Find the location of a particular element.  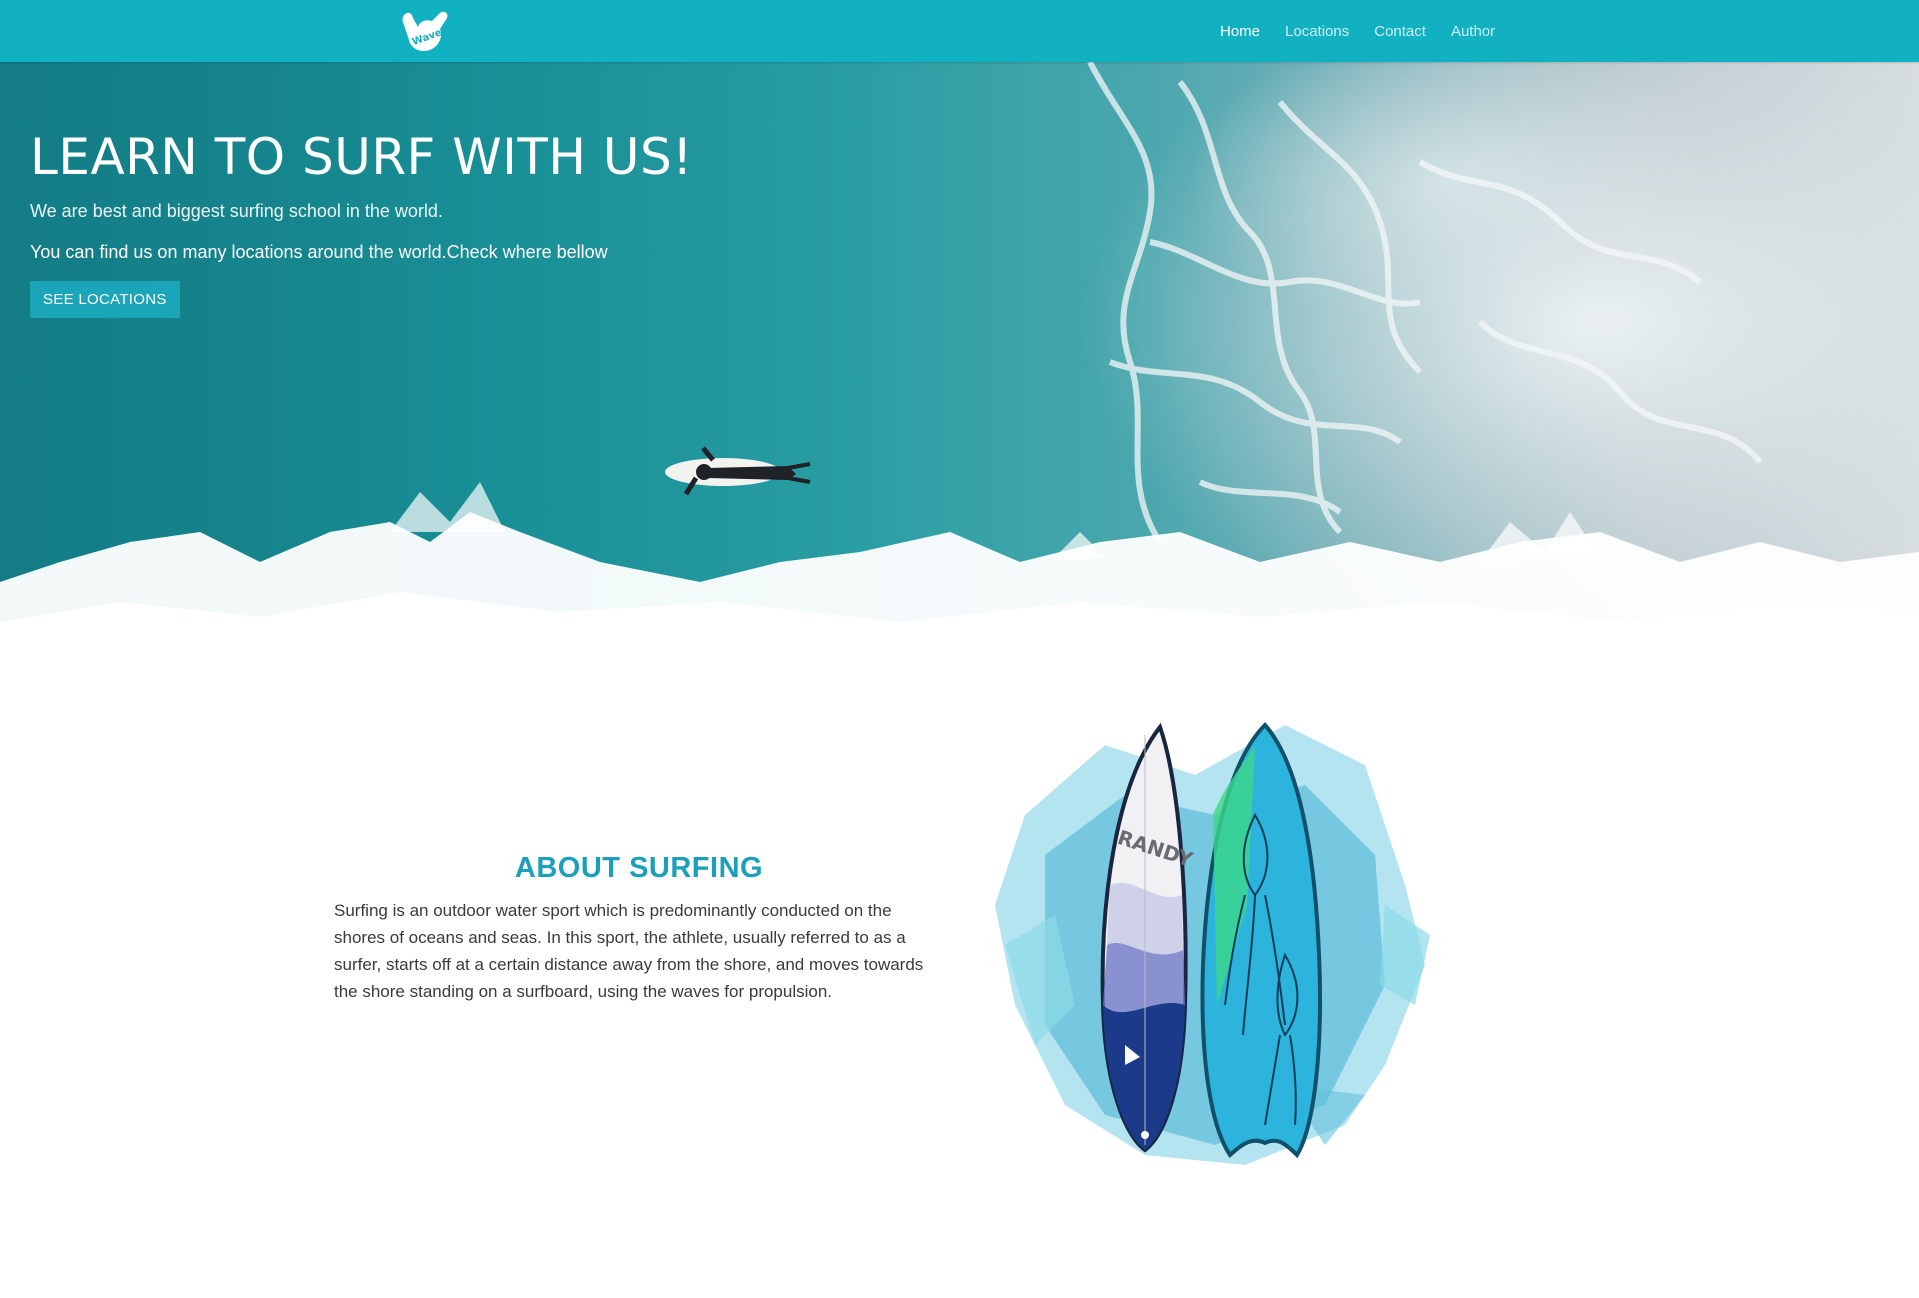

hero-title: LEARN TO SURF WITH US! is located at coordinates (361, 157).